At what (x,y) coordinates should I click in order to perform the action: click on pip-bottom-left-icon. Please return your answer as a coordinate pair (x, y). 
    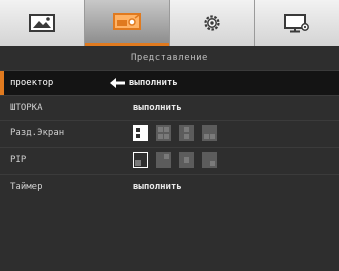
    Looking at the image, I should click on (140, 160).